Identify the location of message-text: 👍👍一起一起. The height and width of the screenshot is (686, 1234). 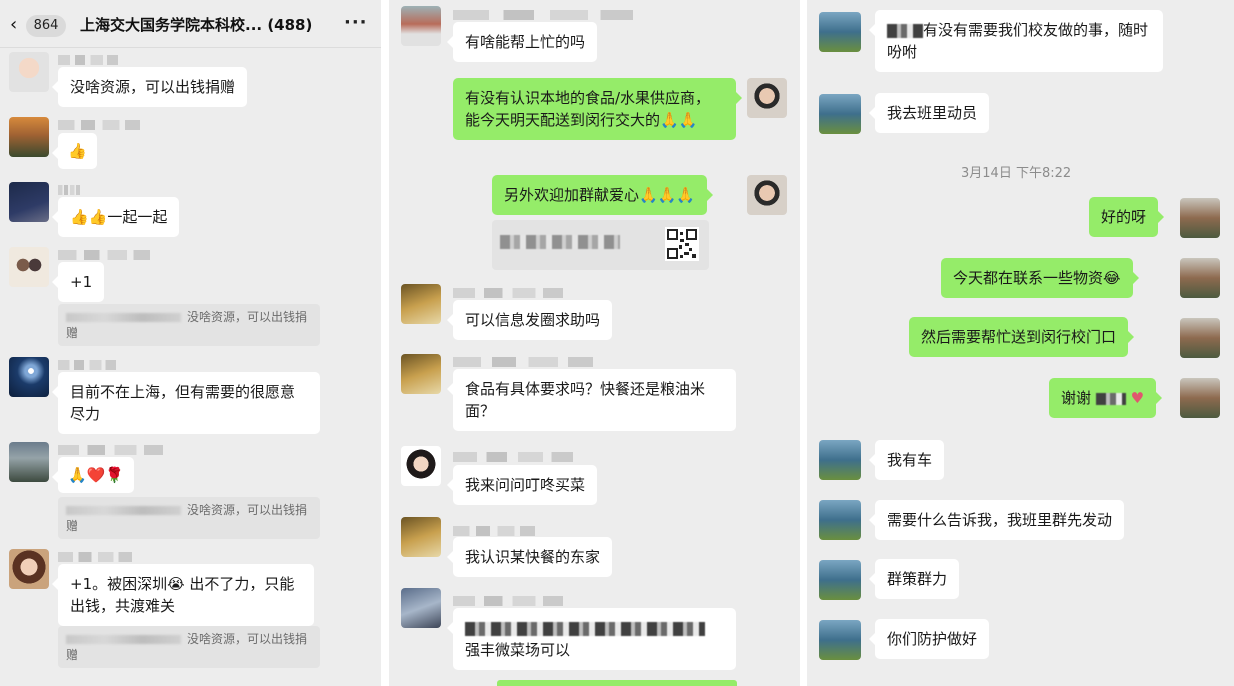
(119, 217).